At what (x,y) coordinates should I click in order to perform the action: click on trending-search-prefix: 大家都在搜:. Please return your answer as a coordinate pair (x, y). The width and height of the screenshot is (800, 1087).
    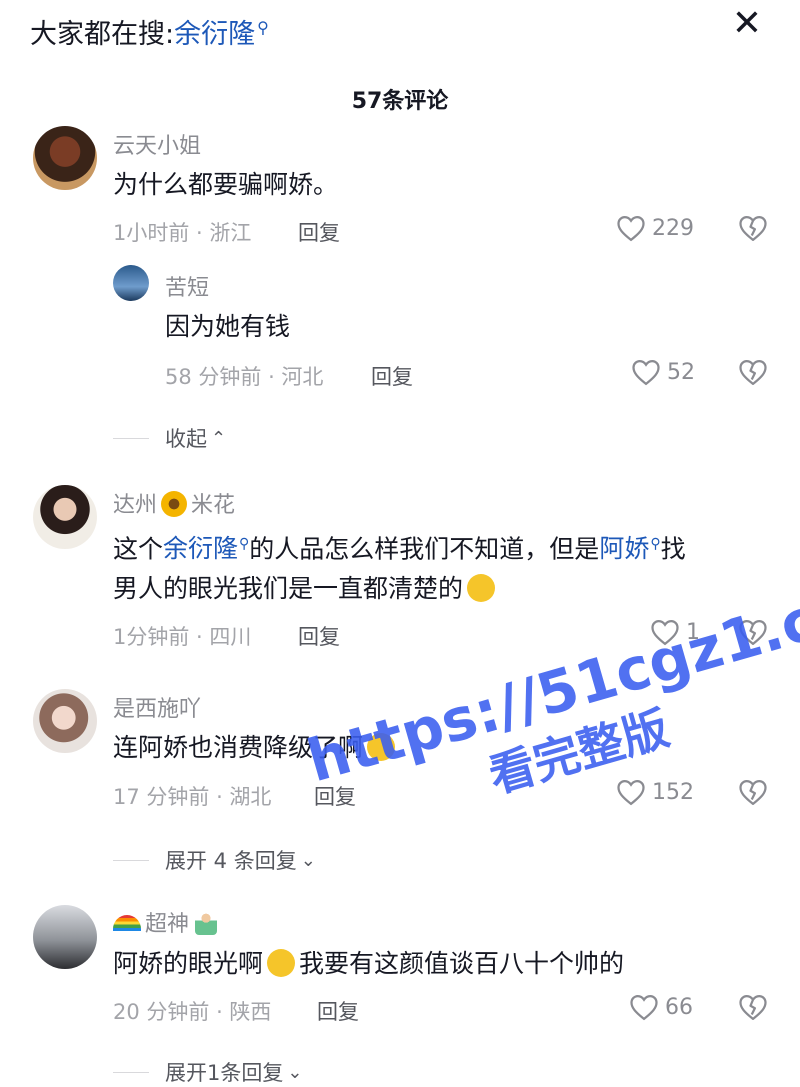
    Looking at the image, I should click on (102, 34).